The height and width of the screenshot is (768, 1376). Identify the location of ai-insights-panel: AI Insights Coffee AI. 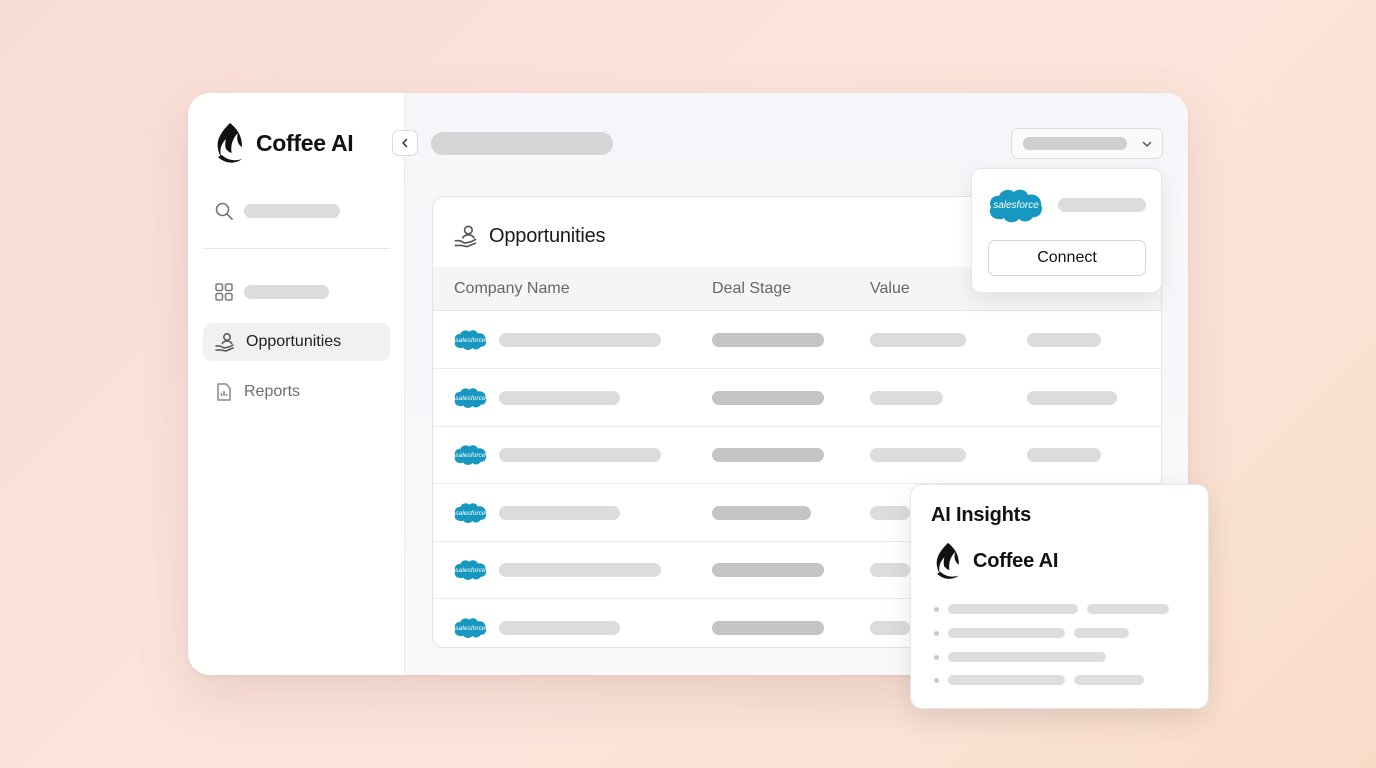
(1059, 596).